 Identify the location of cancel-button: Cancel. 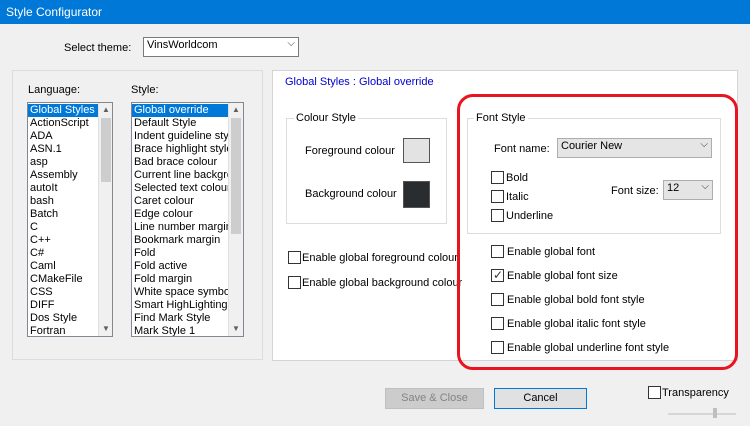
(540, 398).